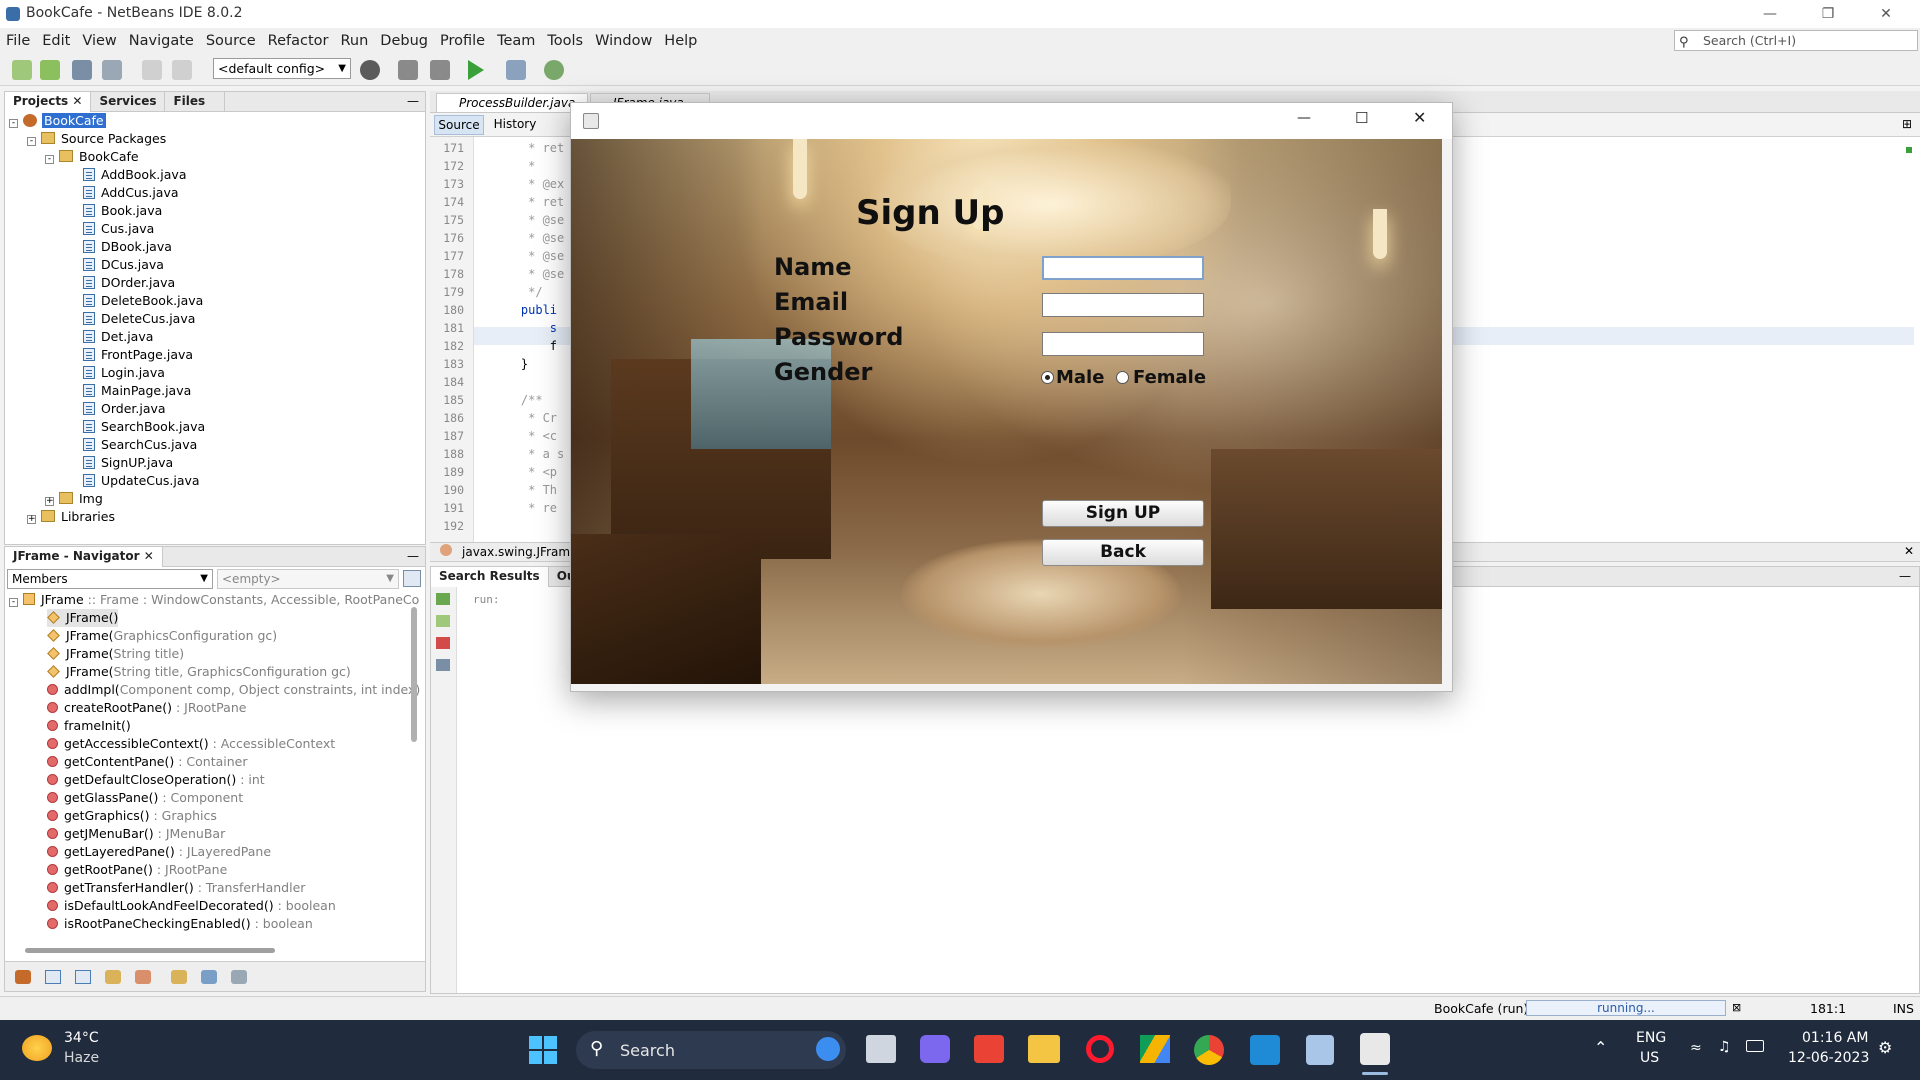 The height and width of the screenshot is (1080, 1920). I want to click on restore-button: ❐, so click(1828, 14).